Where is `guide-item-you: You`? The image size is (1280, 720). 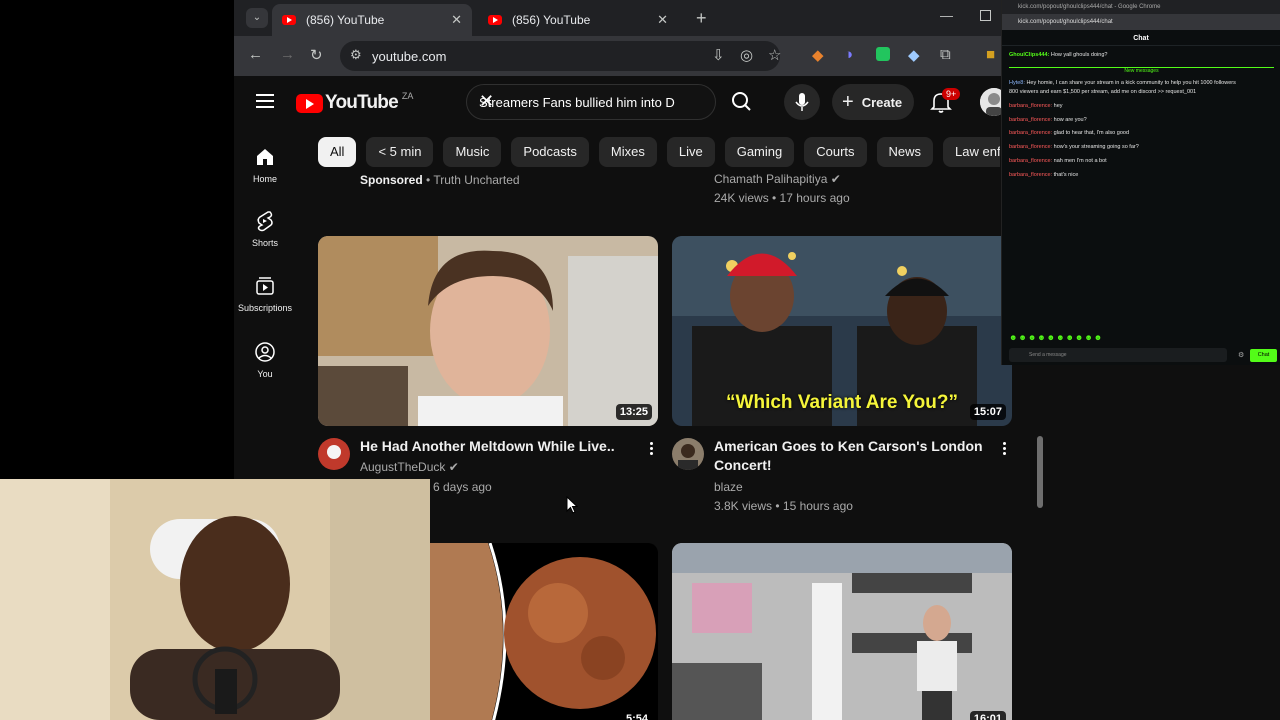
guide-item-you: You is located at coordinates (265, 360).